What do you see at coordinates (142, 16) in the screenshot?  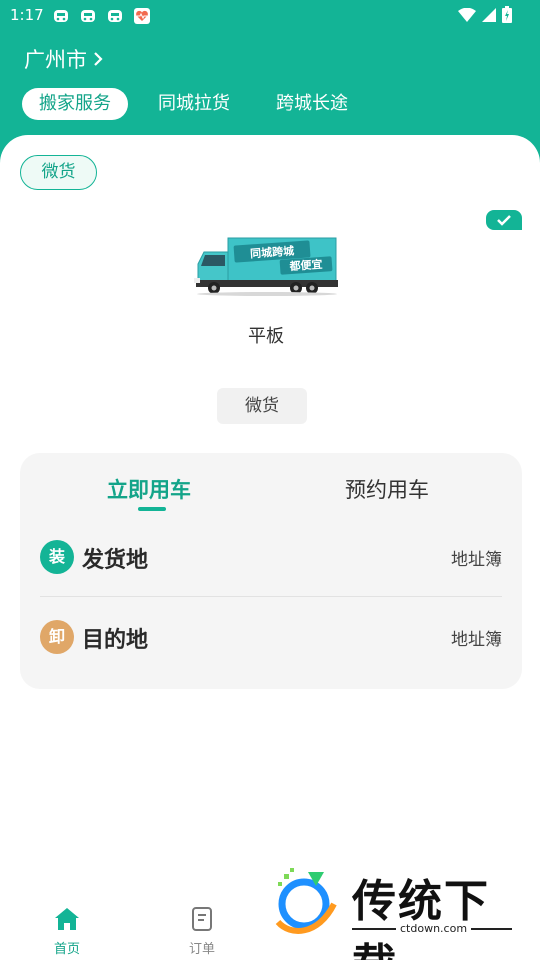 I see `health-app-icon` at bounding box center [142, 16].